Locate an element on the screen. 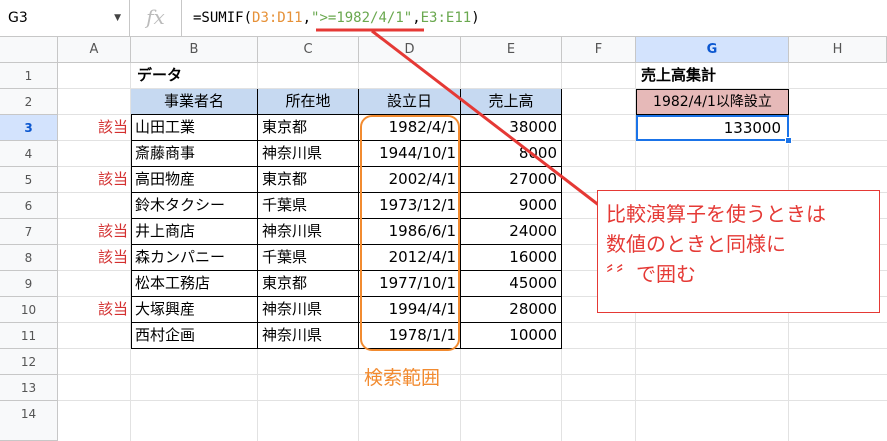 The height and width of the screenshot is (441, 887). header-cell-location: 所在地 is located at coordinates (308, 102).